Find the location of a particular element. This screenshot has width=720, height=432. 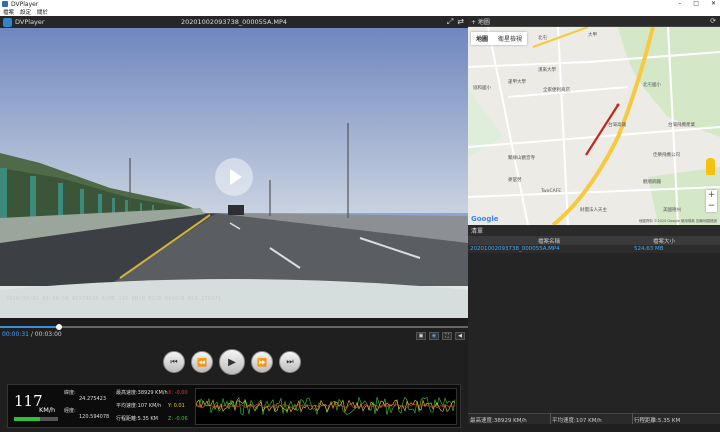

app-logo-icon is located at coordinates (5, 4).